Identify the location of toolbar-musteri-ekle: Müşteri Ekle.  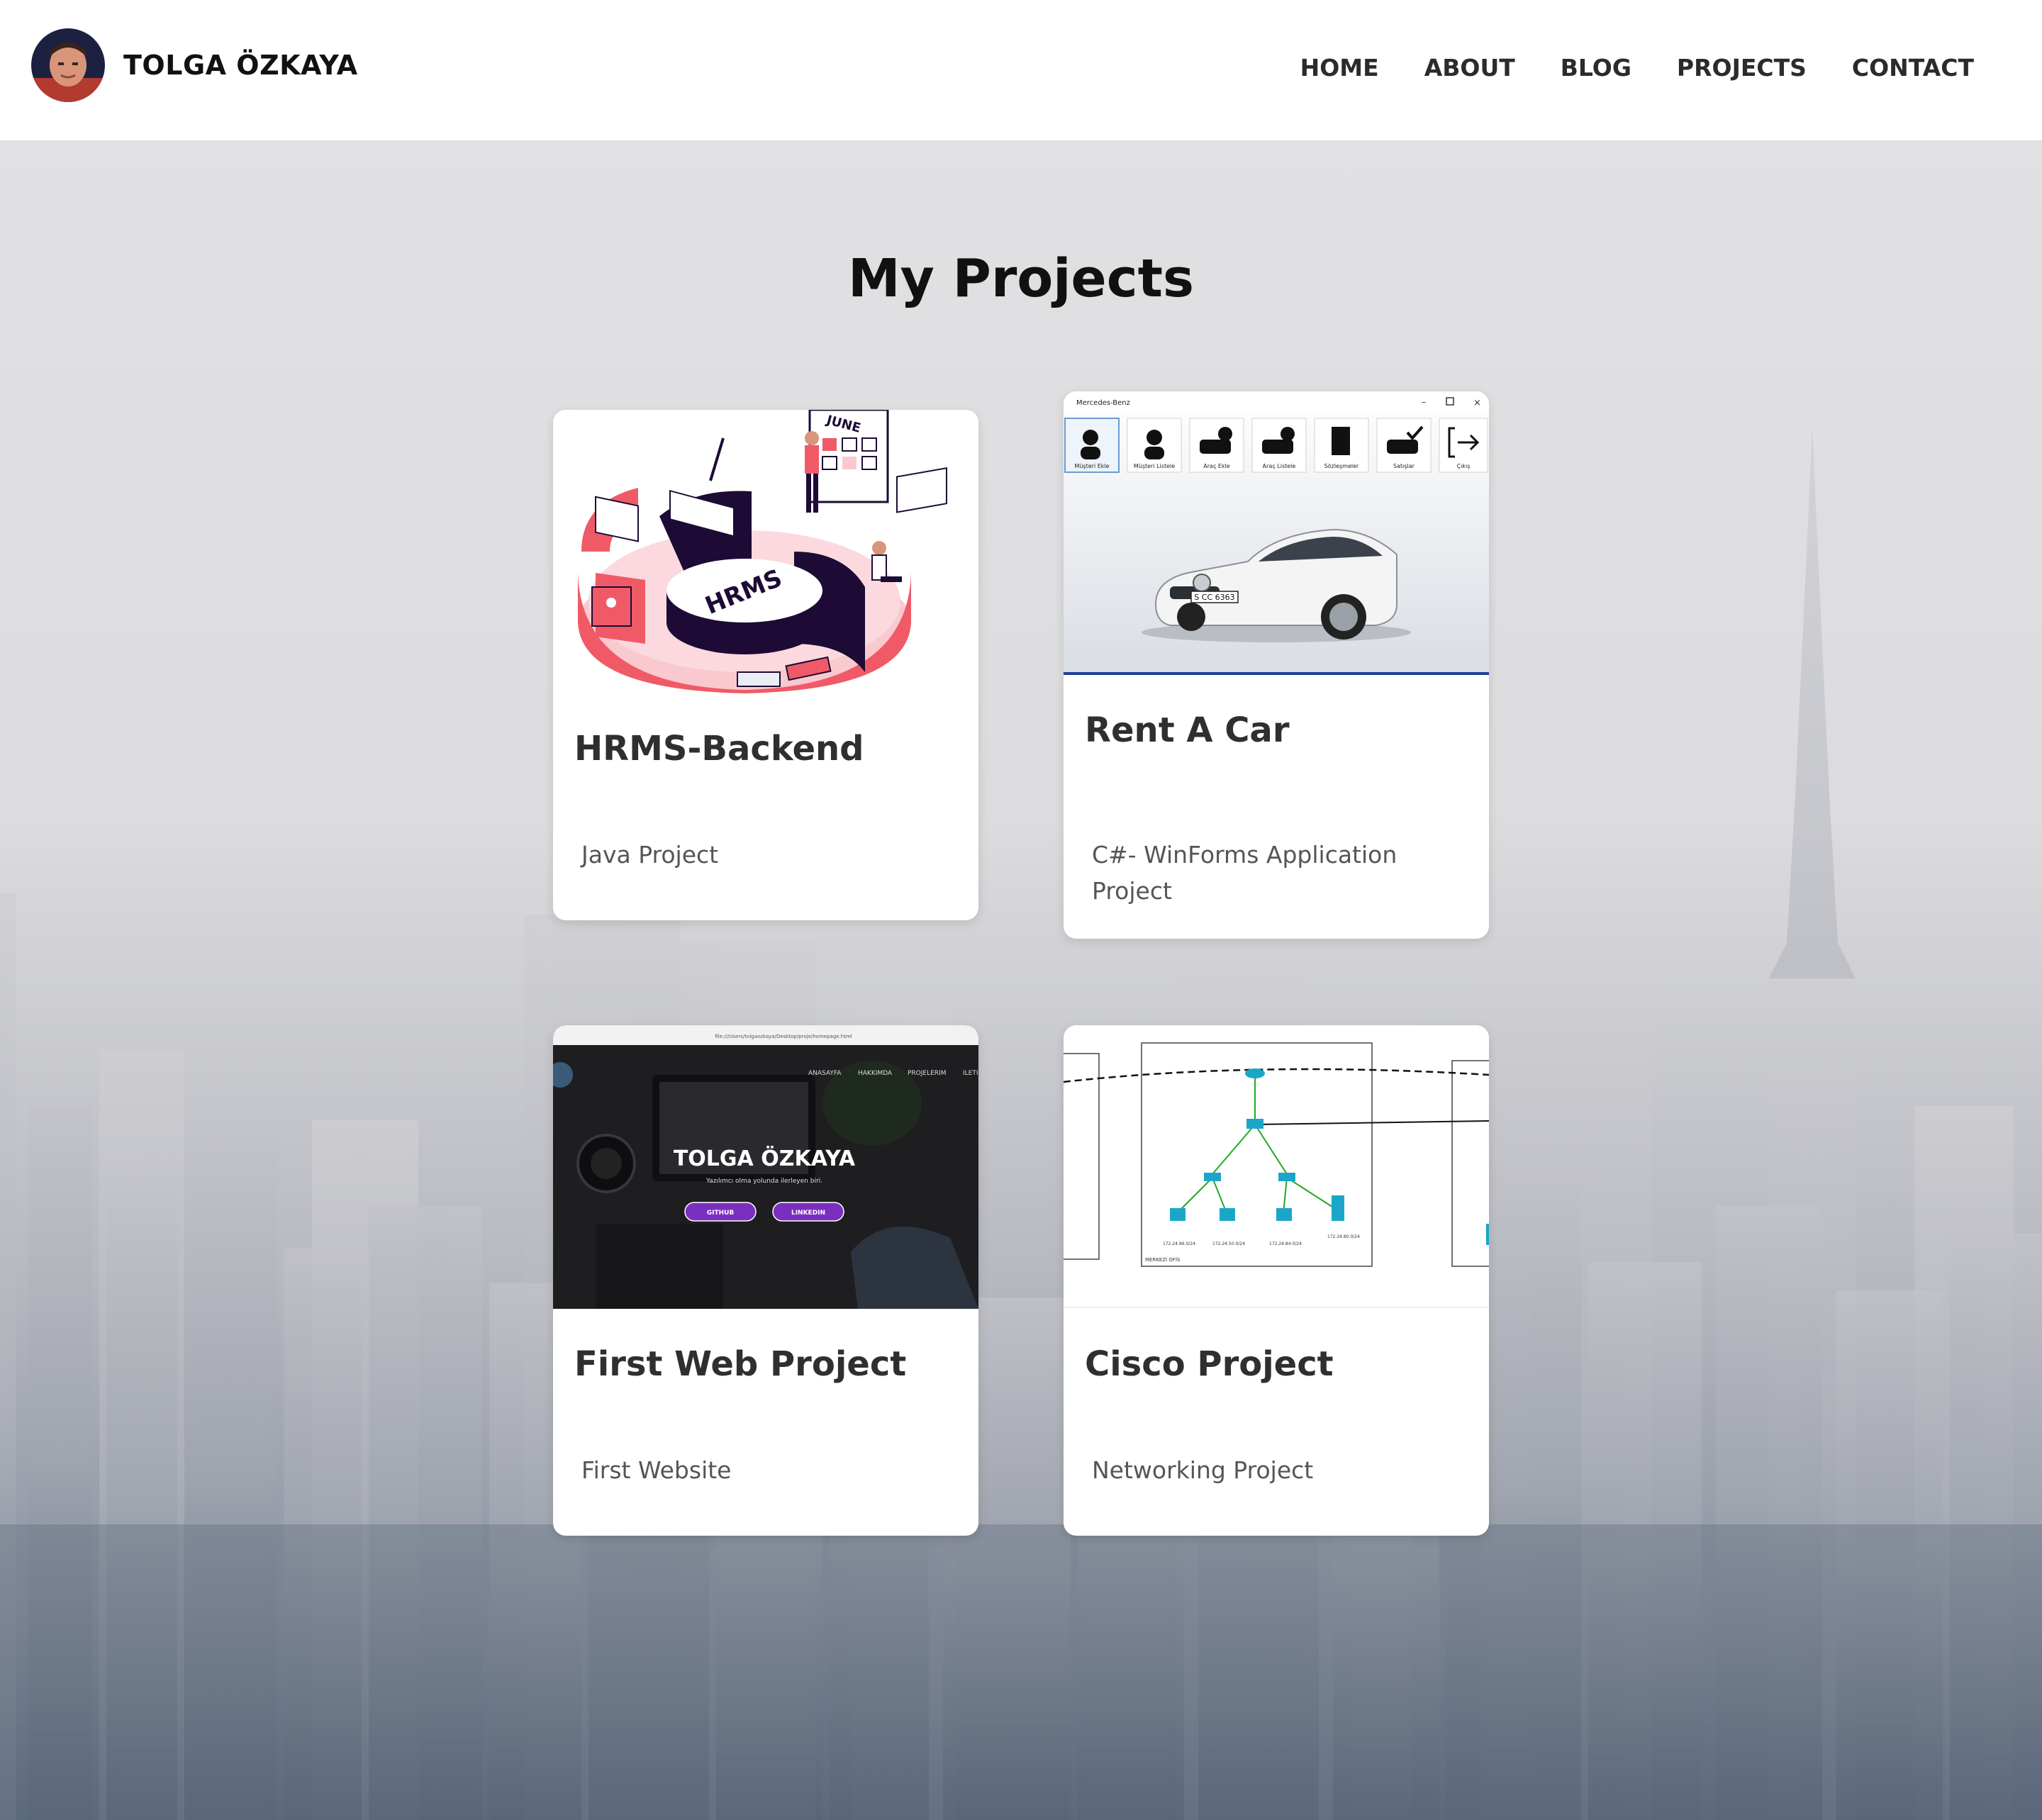
(1092, 445).